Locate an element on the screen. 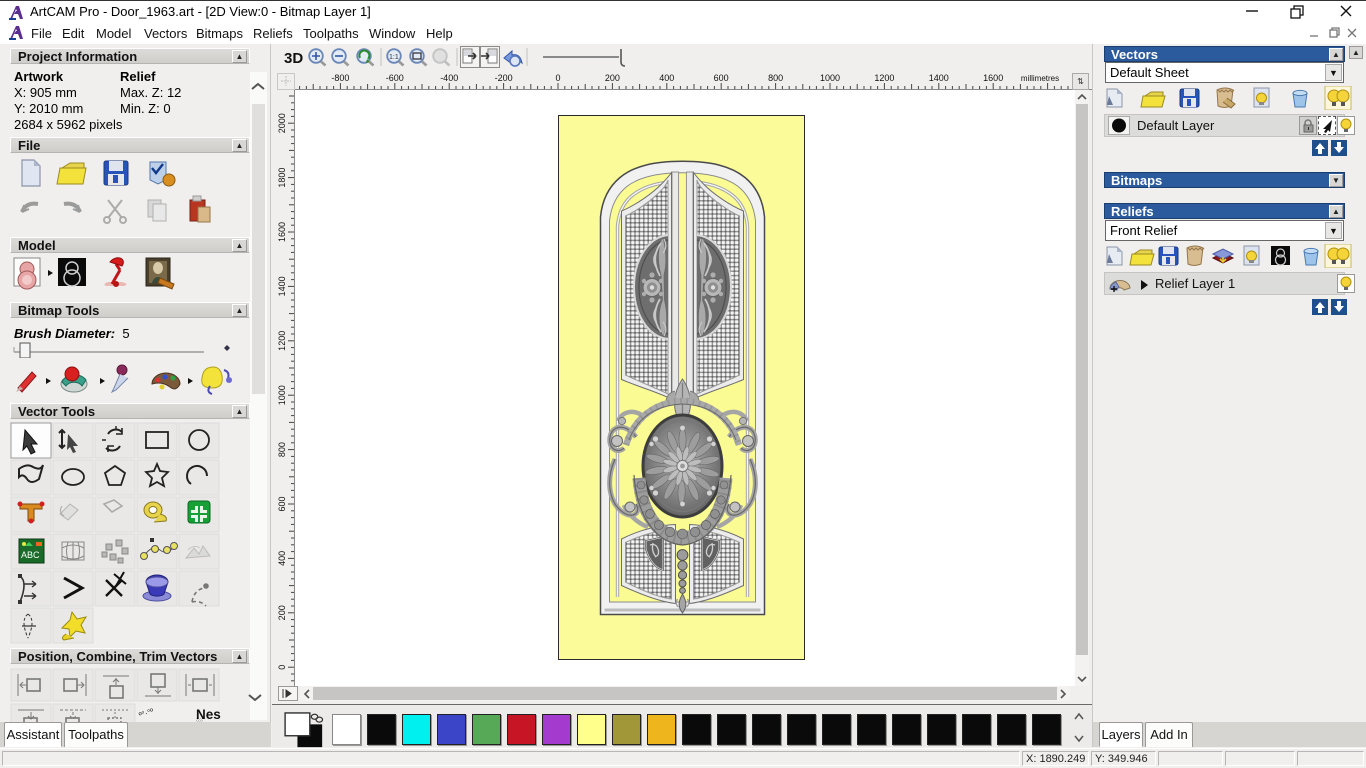 The height and width of the screenshot is (768, 1366). svg-text: ABC is located at coordinates (30, 555).